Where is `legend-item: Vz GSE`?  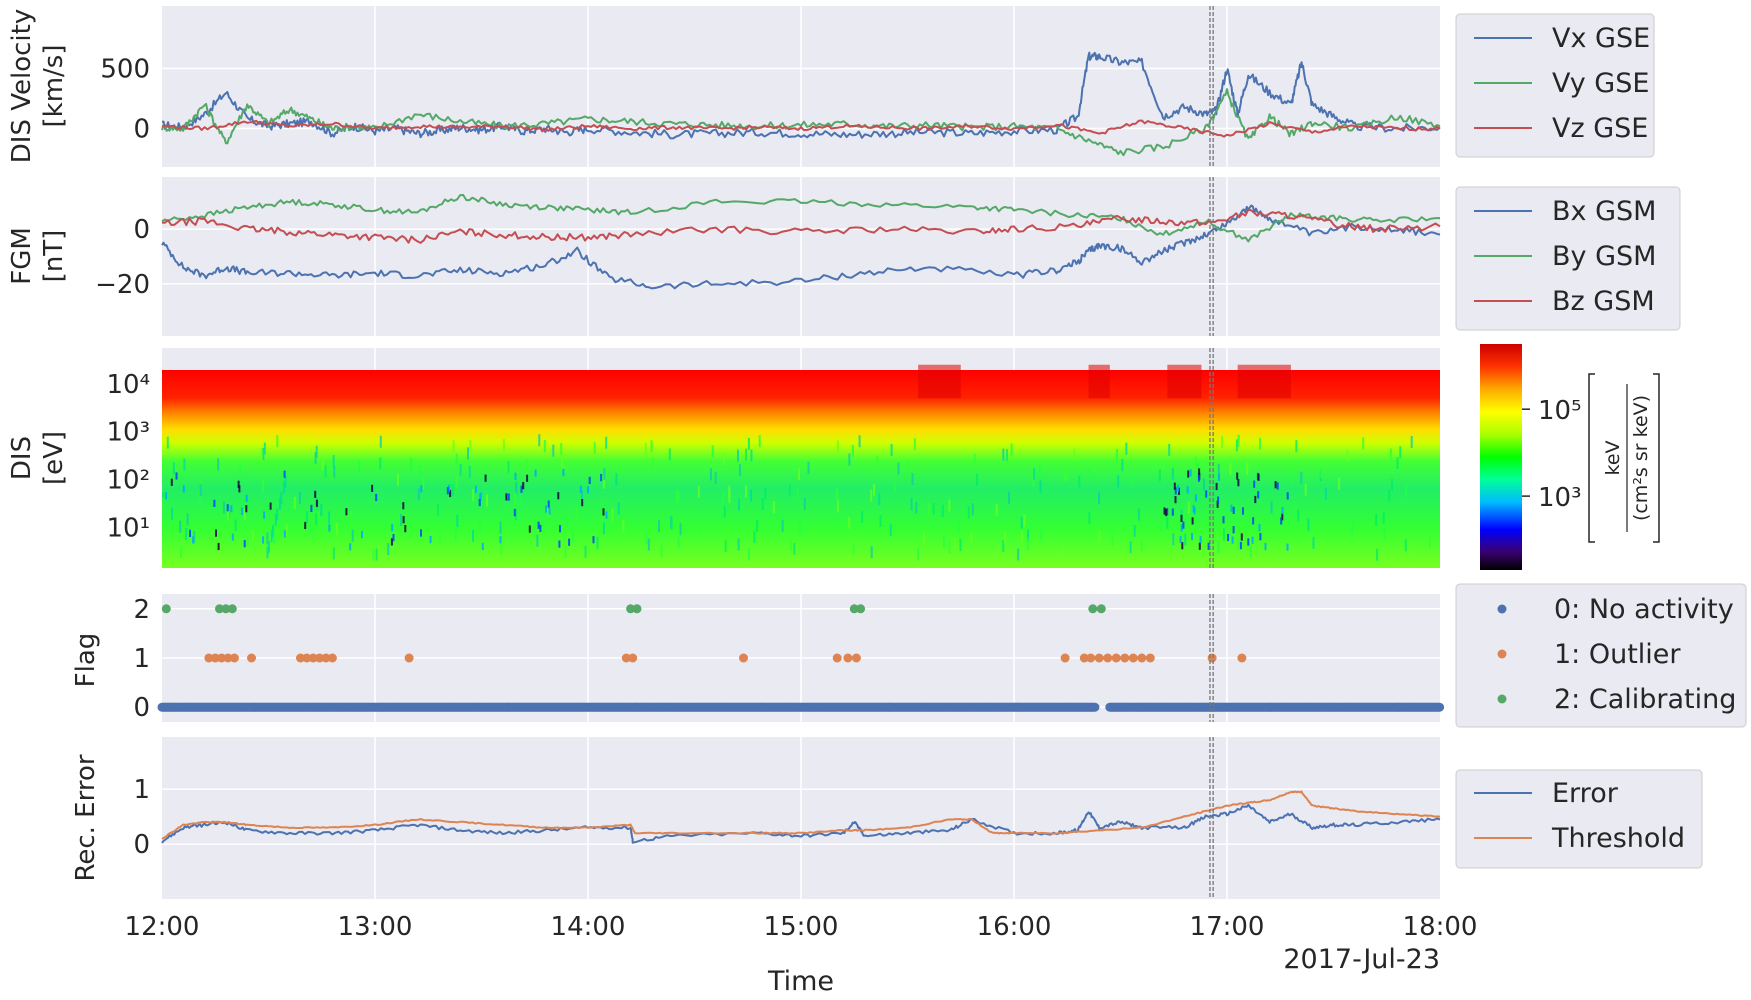 legend-item: Vz GSE is located at coordinates (1600, 128).